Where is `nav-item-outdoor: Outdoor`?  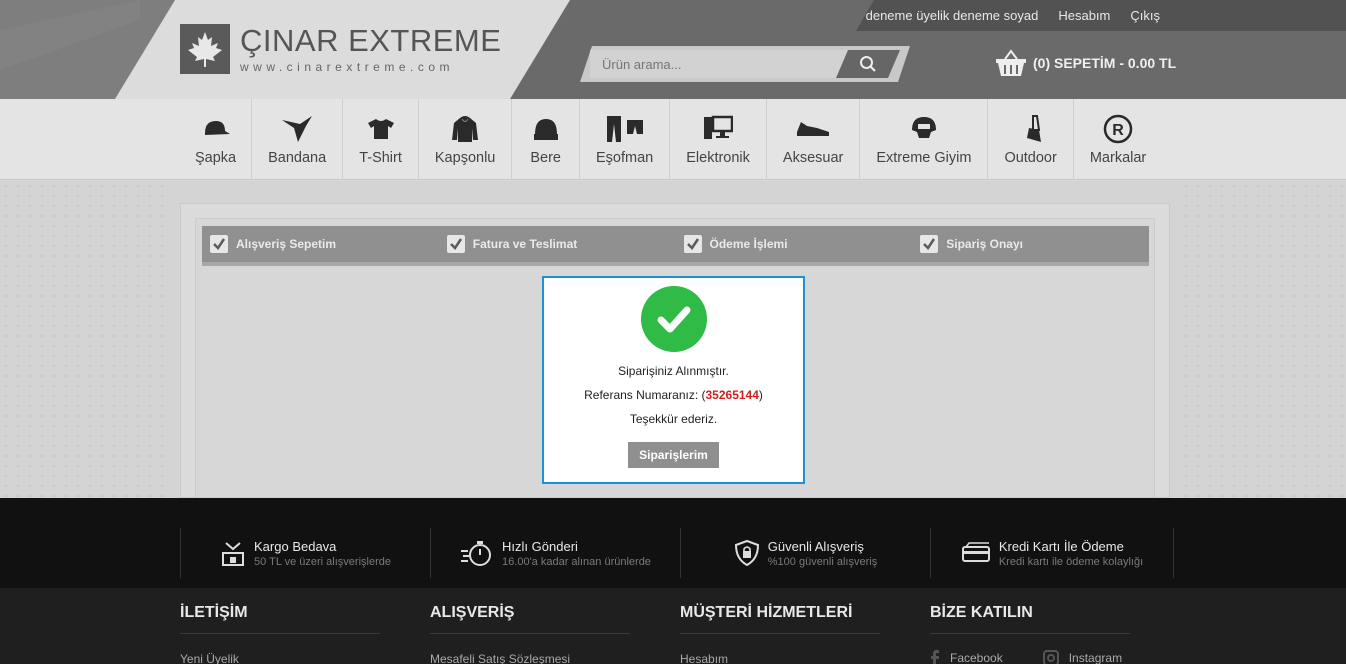
nav-item-outdoor: Outdoor is located at coordinates (1031, 139).